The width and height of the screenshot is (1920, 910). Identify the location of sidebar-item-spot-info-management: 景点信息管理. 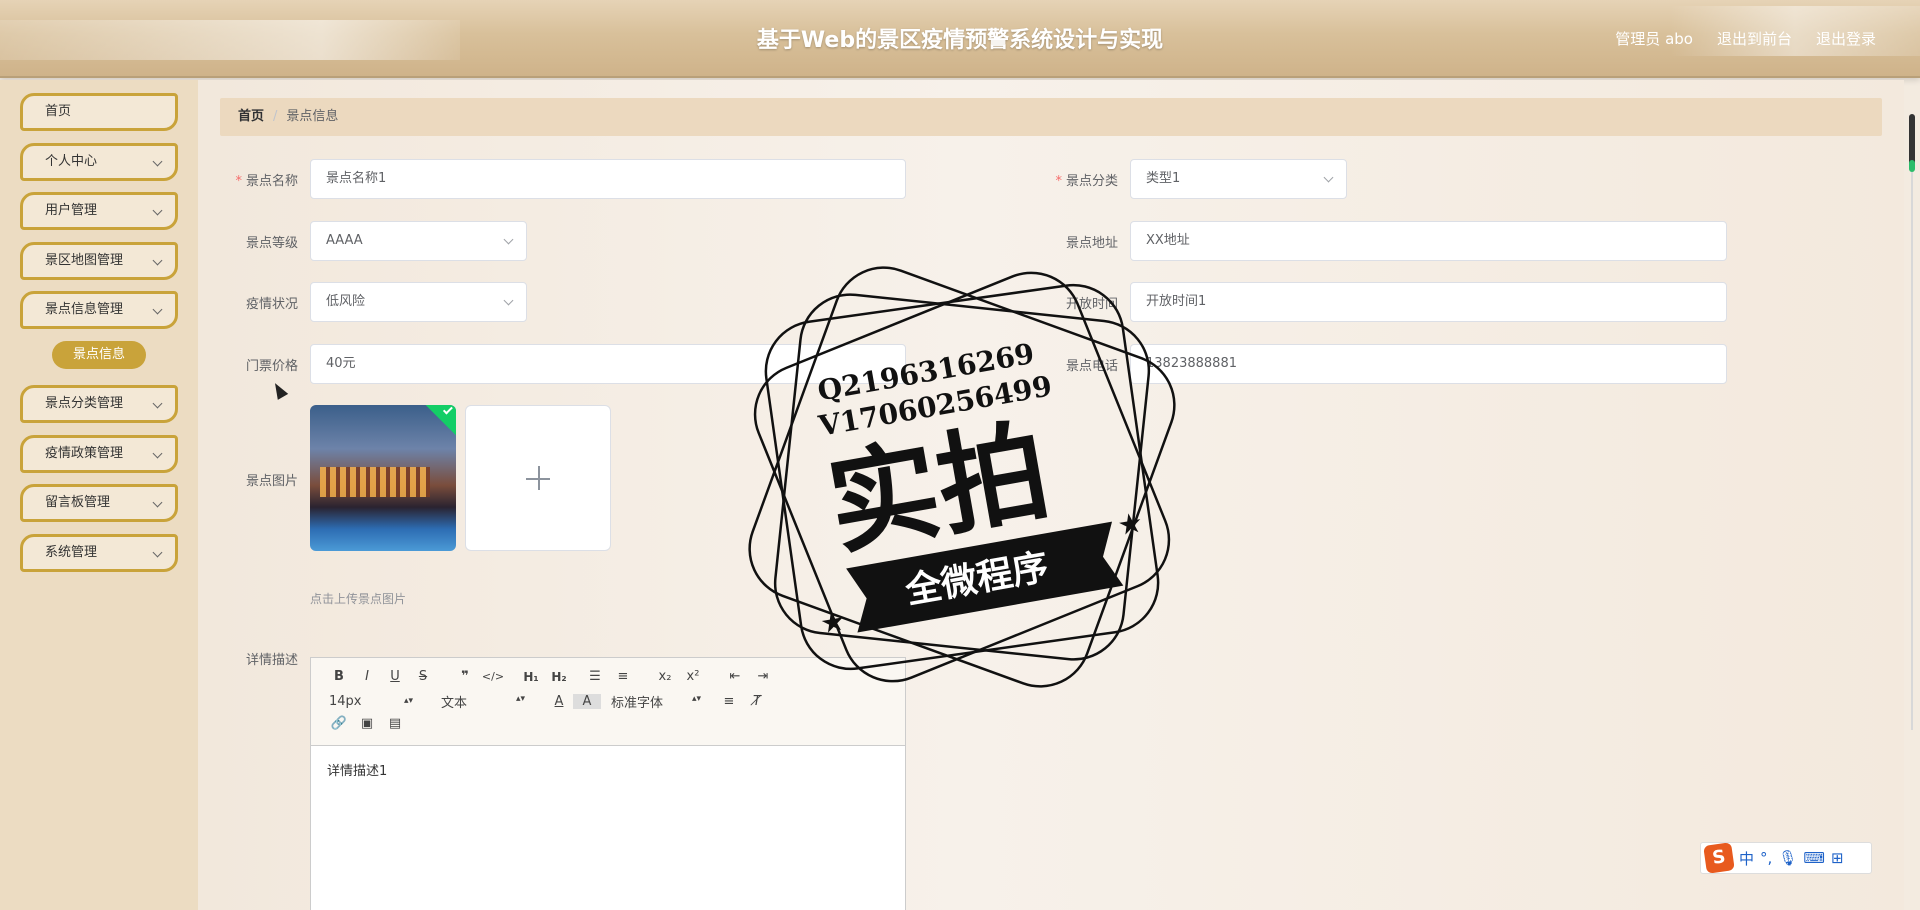
(99, 310).